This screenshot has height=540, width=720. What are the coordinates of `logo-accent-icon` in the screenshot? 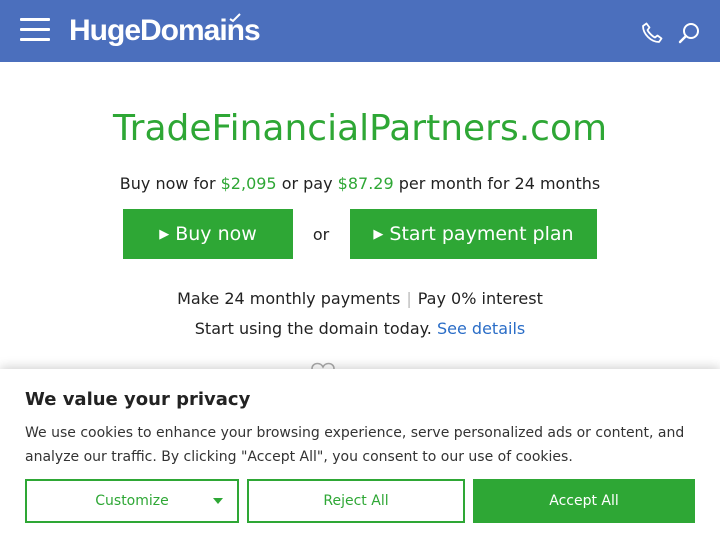 It's located at (235, 18).